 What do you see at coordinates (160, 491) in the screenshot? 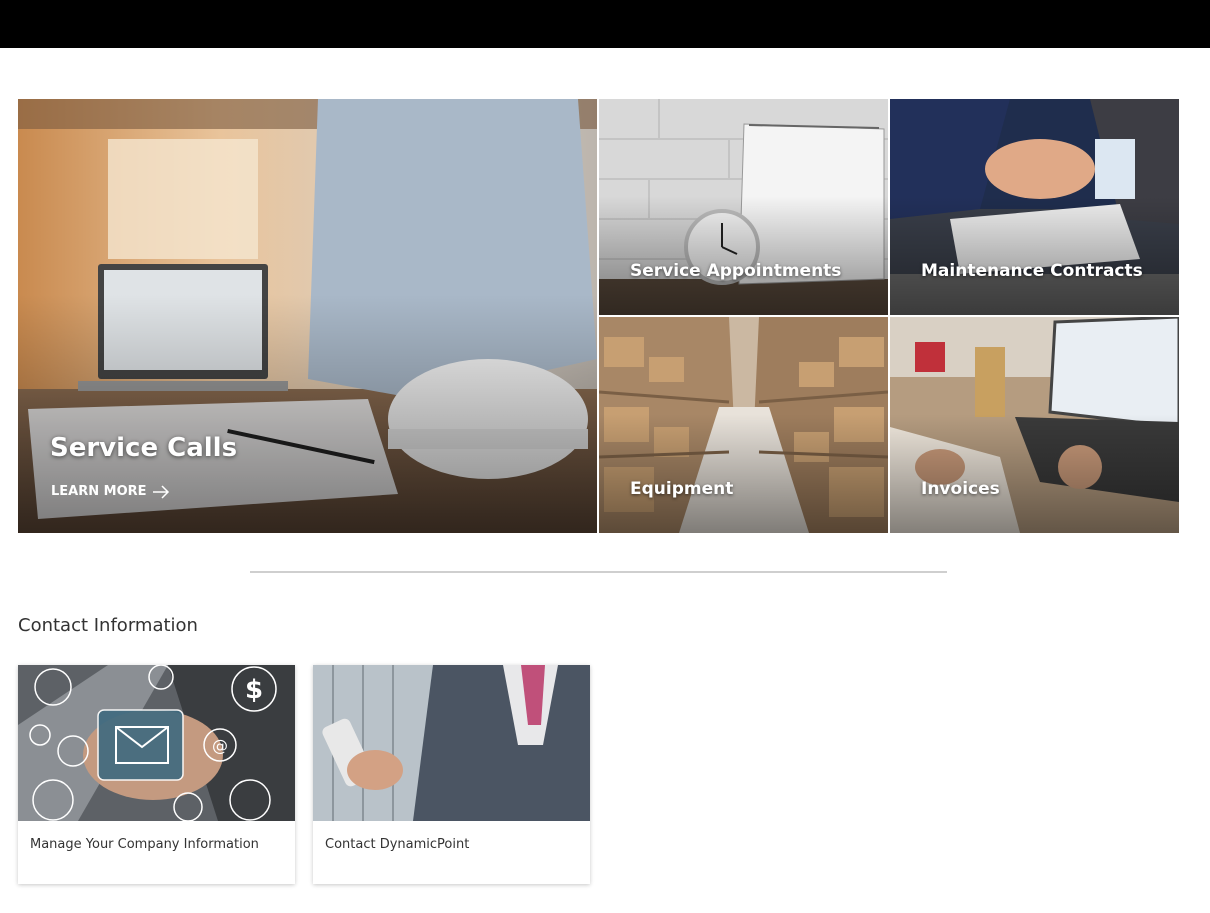
I see `arrow-right-icon` at bounding box center [160, 491].